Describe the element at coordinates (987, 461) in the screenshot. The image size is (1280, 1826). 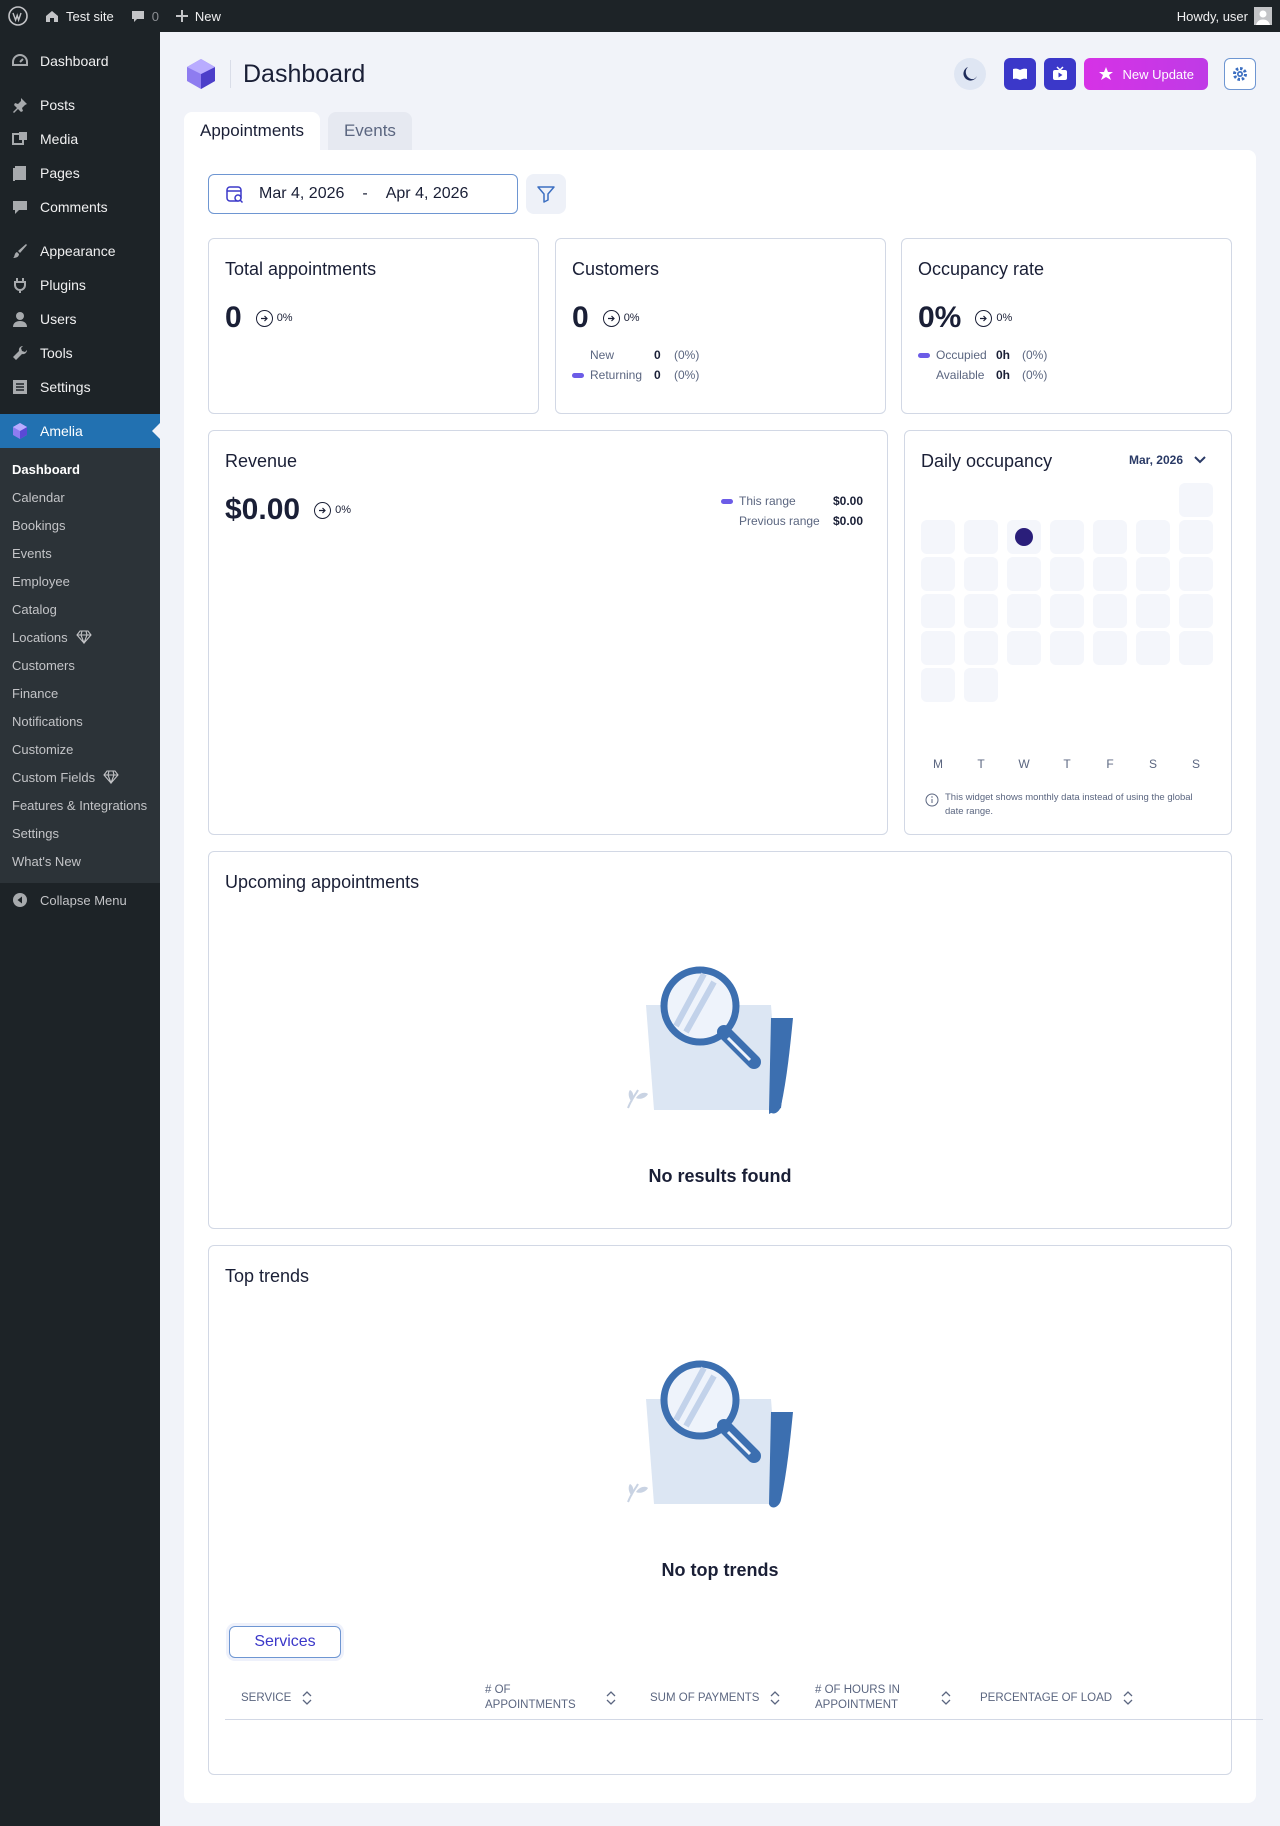
I see `card-title: Daily occupancy` at that location.